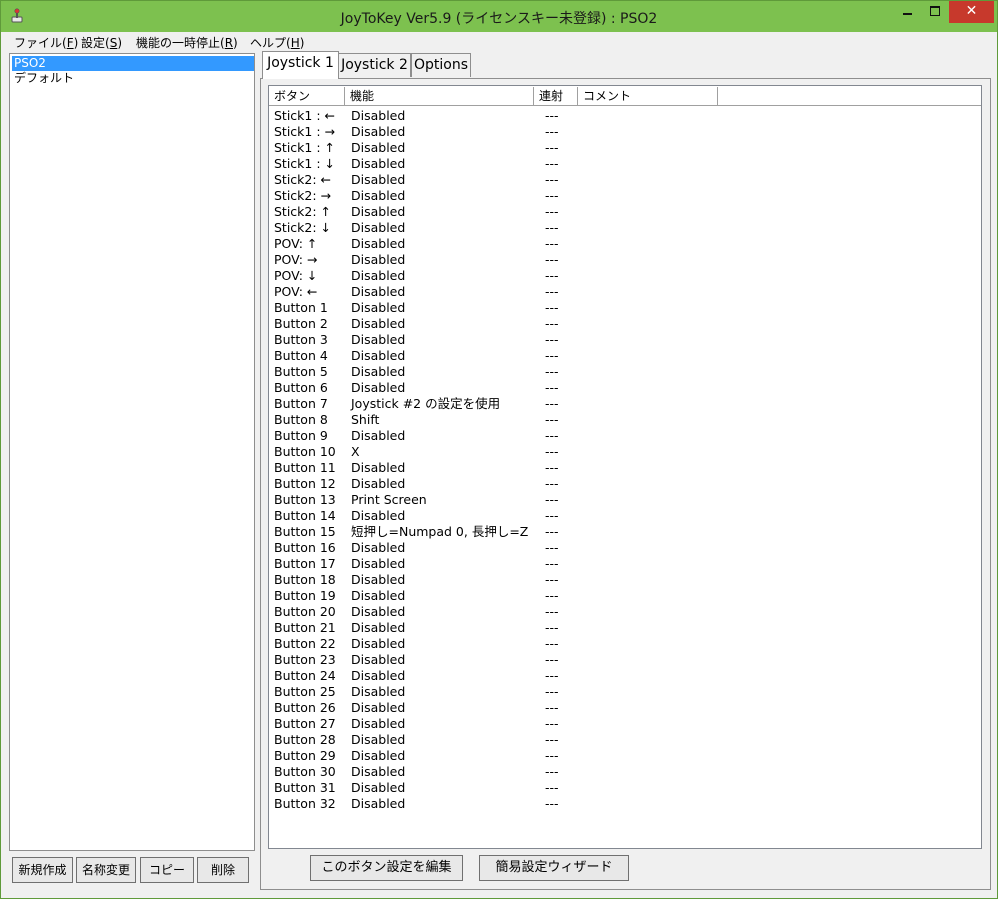 Image resolution: width=998 pixels, height=899 pixels. Describe the element at coordinates (296, 243) in the screenshot. I see `row-button-cell: POV: ↑` at that location.